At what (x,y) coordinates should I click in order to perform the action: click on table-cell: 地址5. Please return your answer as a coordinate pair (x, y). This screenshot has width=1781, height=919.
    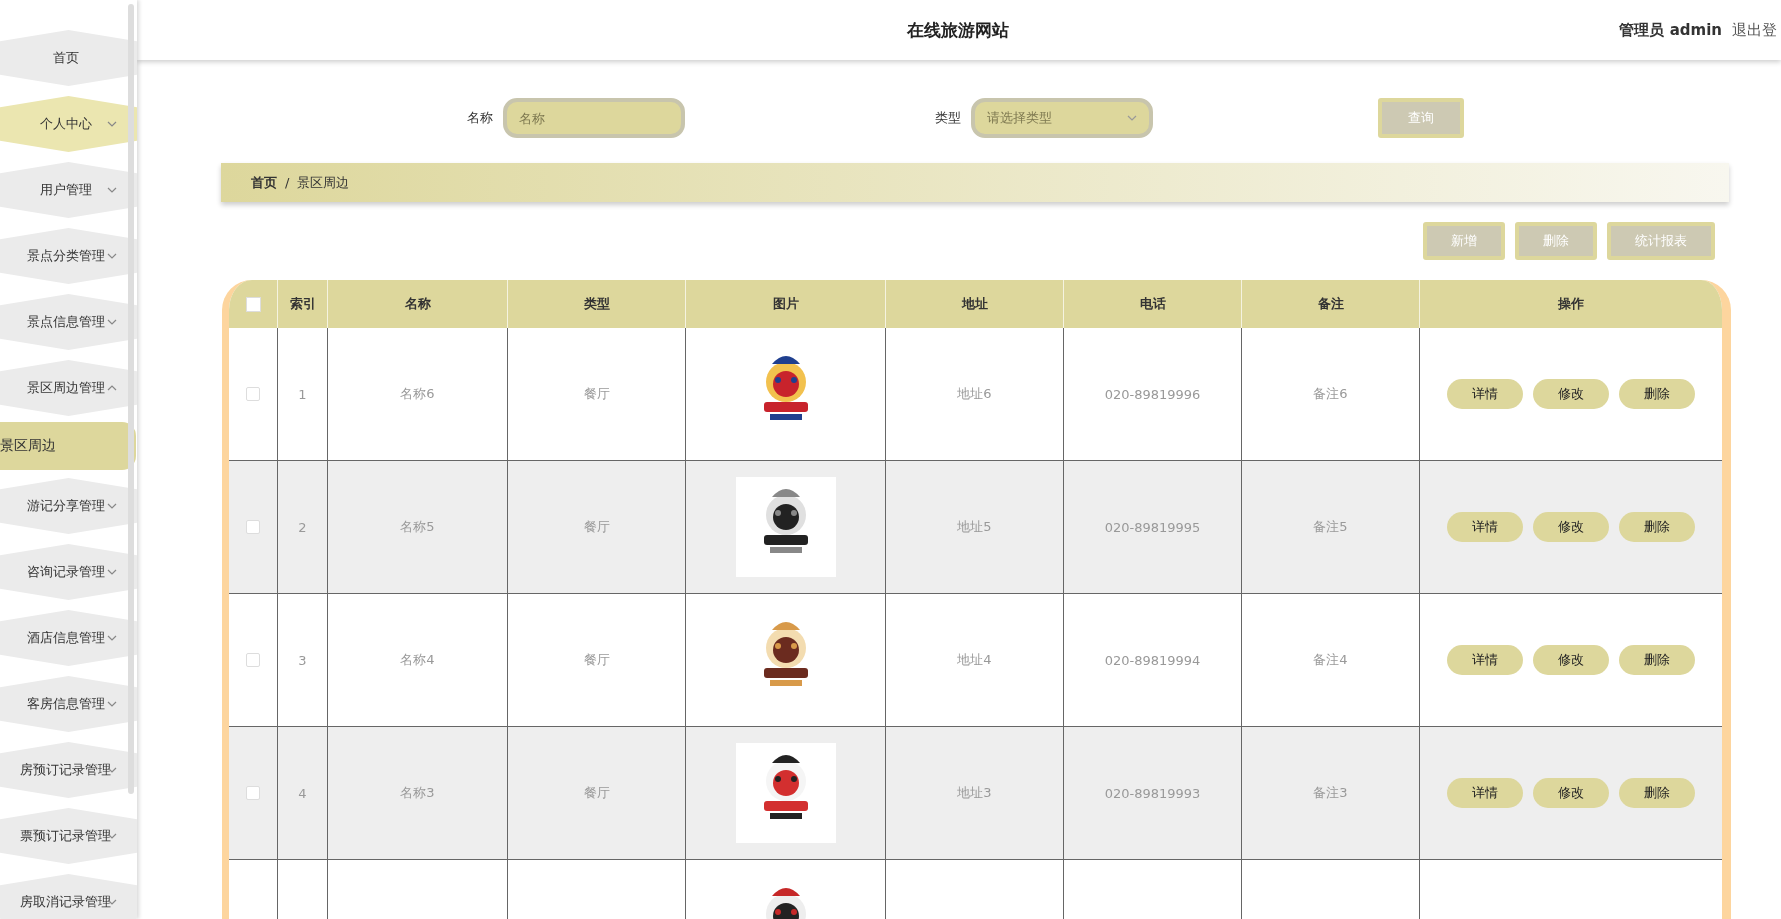
    Looking at the image, I should click on (975, 527).